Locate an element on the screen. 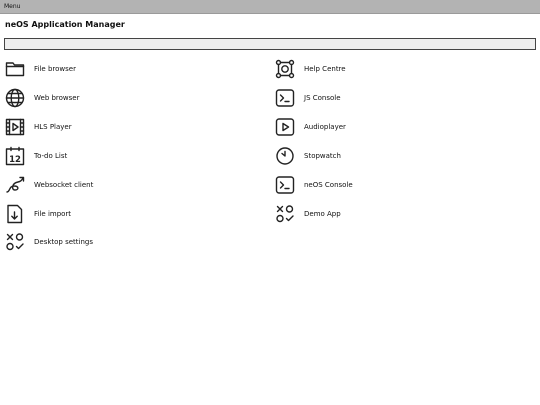 Image resolution: width=540 pixels, height=405 pixels. app-item-web-browser: Web browser is located at coordinates (130, 98).